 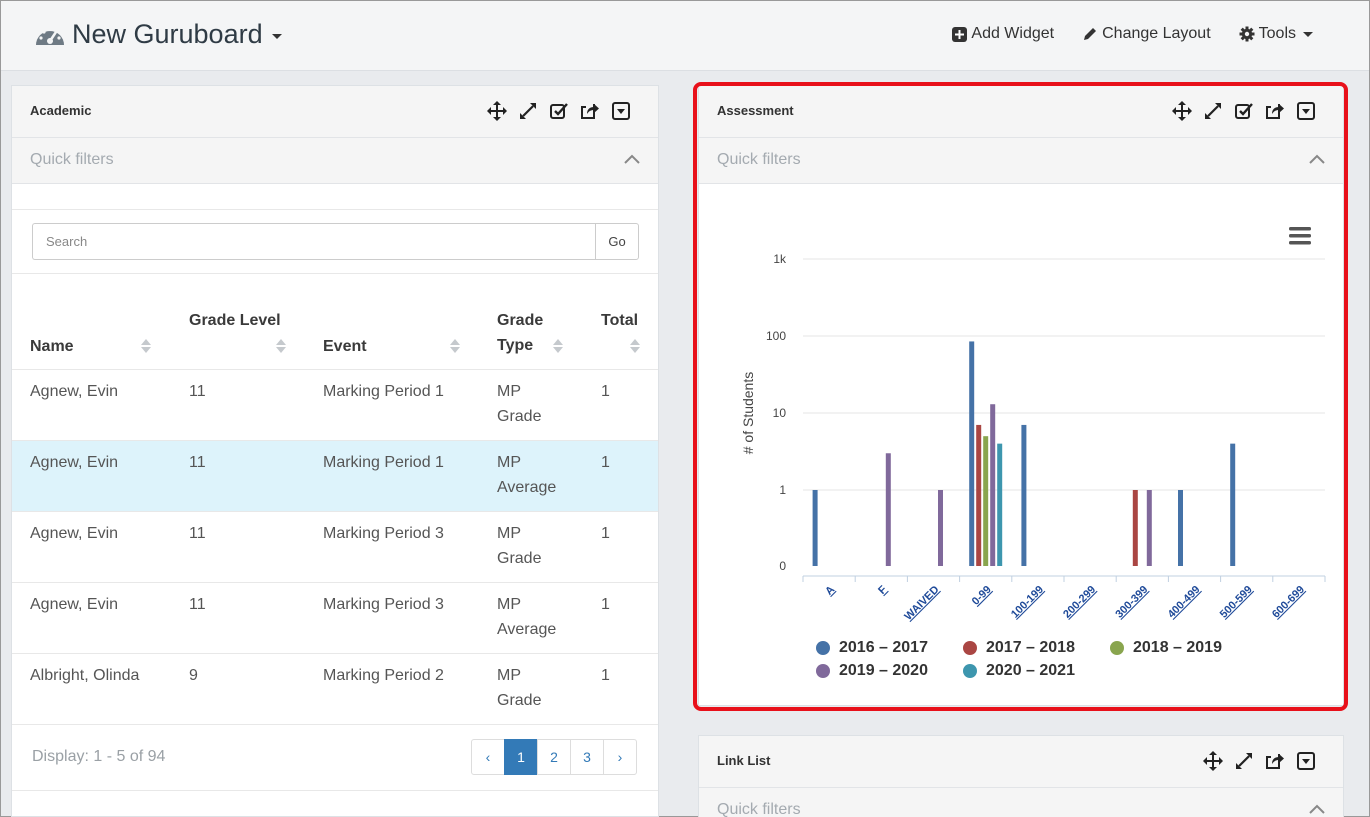 I want to click on cell-grade-level: 9, so click(x=193, y=675).